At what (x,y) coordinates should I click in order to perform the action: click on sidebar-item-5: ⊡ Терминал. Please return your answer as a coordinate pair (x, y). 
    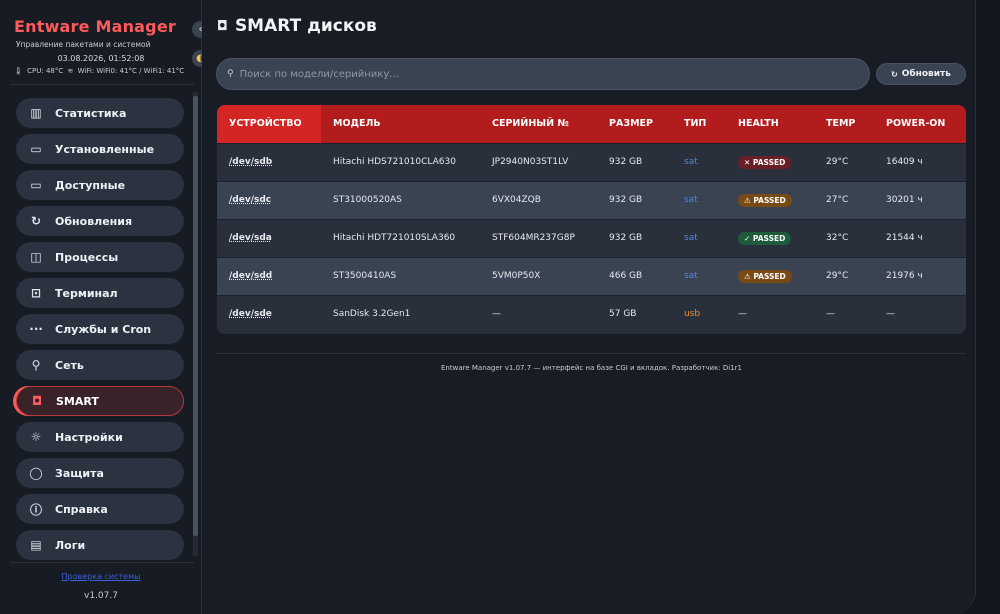
    Looking at the image, I should click on (100, 293).